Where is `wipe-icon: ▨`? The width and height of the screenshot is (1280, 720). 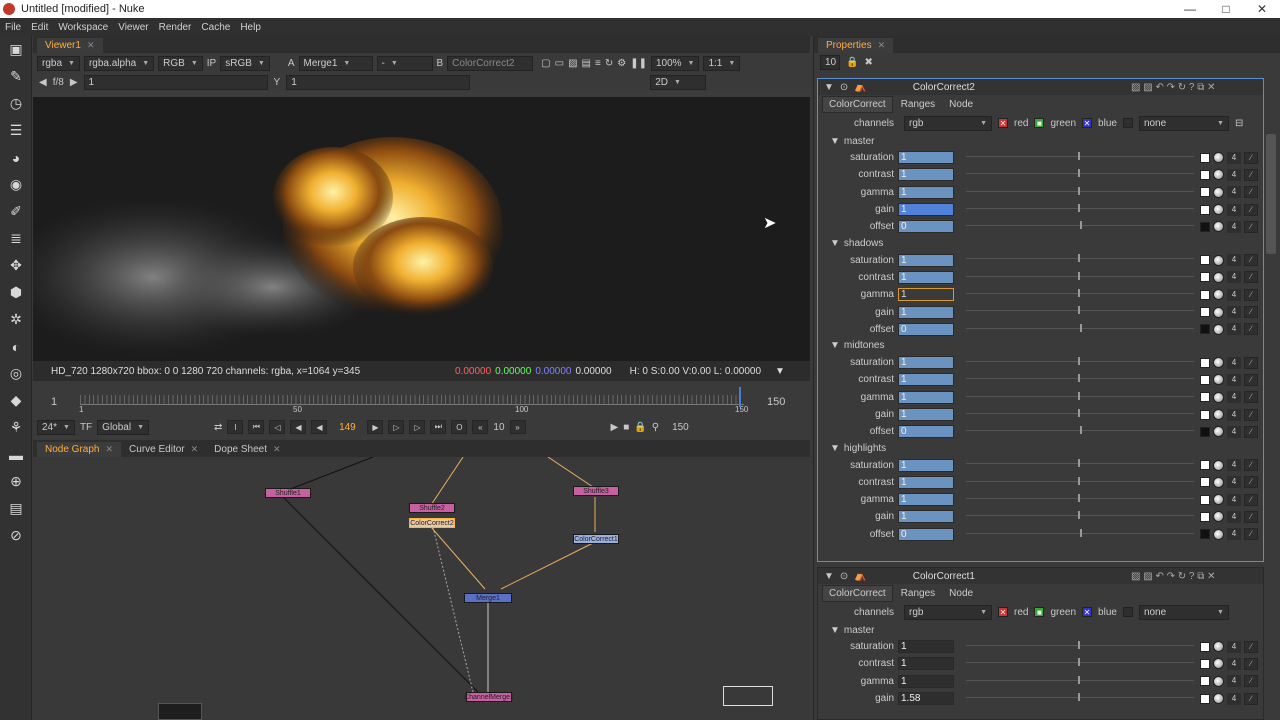
wipe-icon: ▨ is located at coordinates (572, 63).